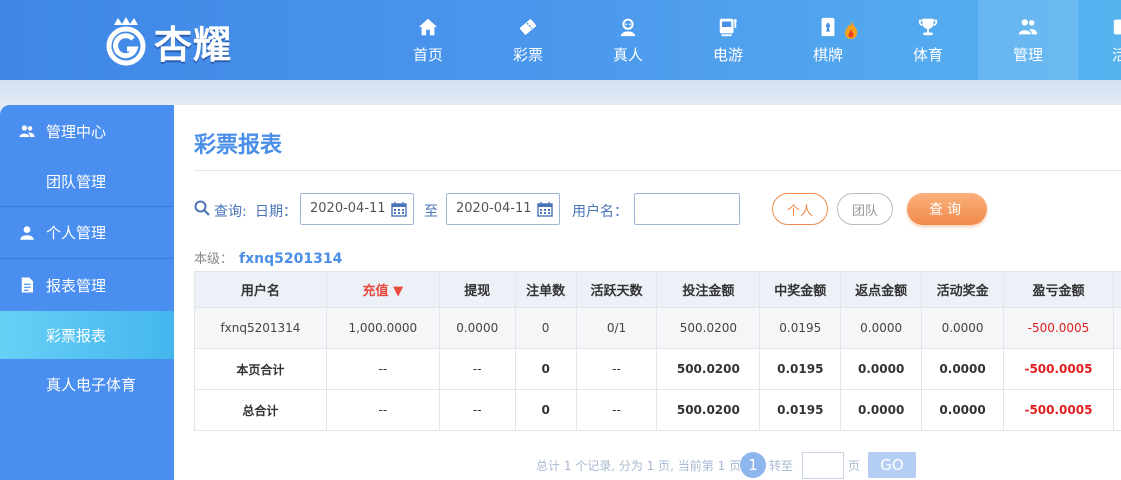 This screenshot has height=480, width=1121. I want to click on username-label: 用户名：, so click(600, 212).